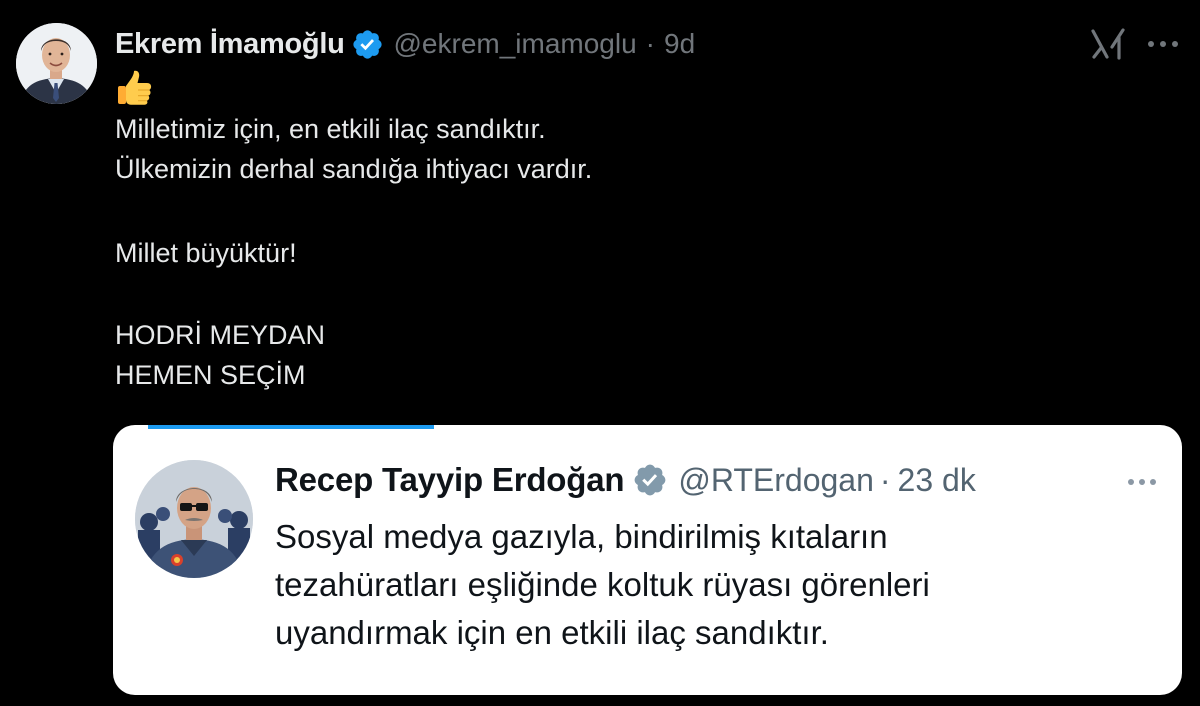 This screenshot has height=706, width=1200. What do you see at coordinates (230, 44) in the screenshot?
I see `author-name: Ekrem İmamoğlu` at bounding box center [230, 44].